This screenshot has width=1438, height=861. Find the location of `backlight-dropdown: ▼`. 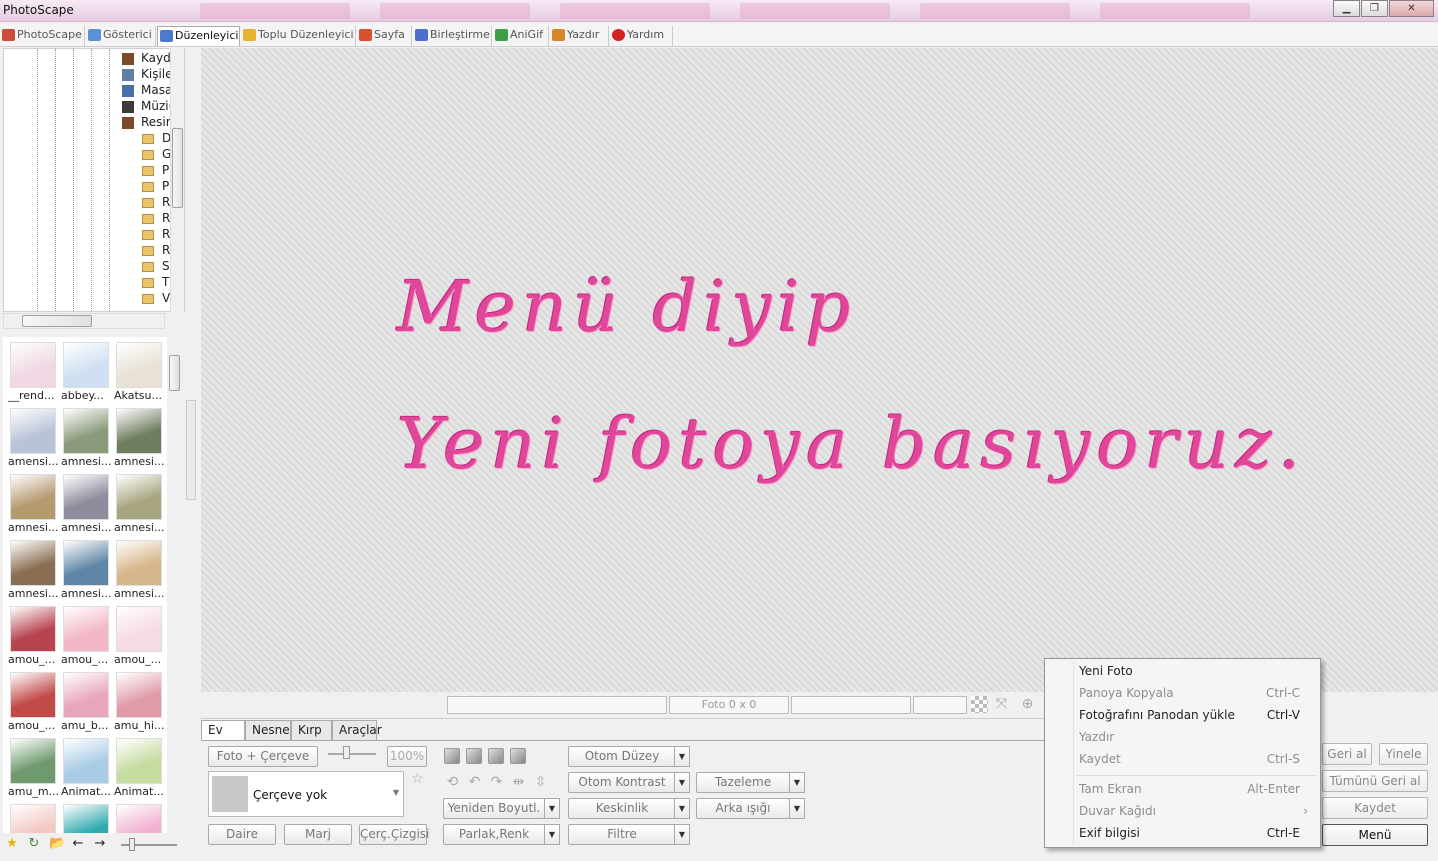

backlight-dropdown: ▼ is located at coordinates (797, 808).